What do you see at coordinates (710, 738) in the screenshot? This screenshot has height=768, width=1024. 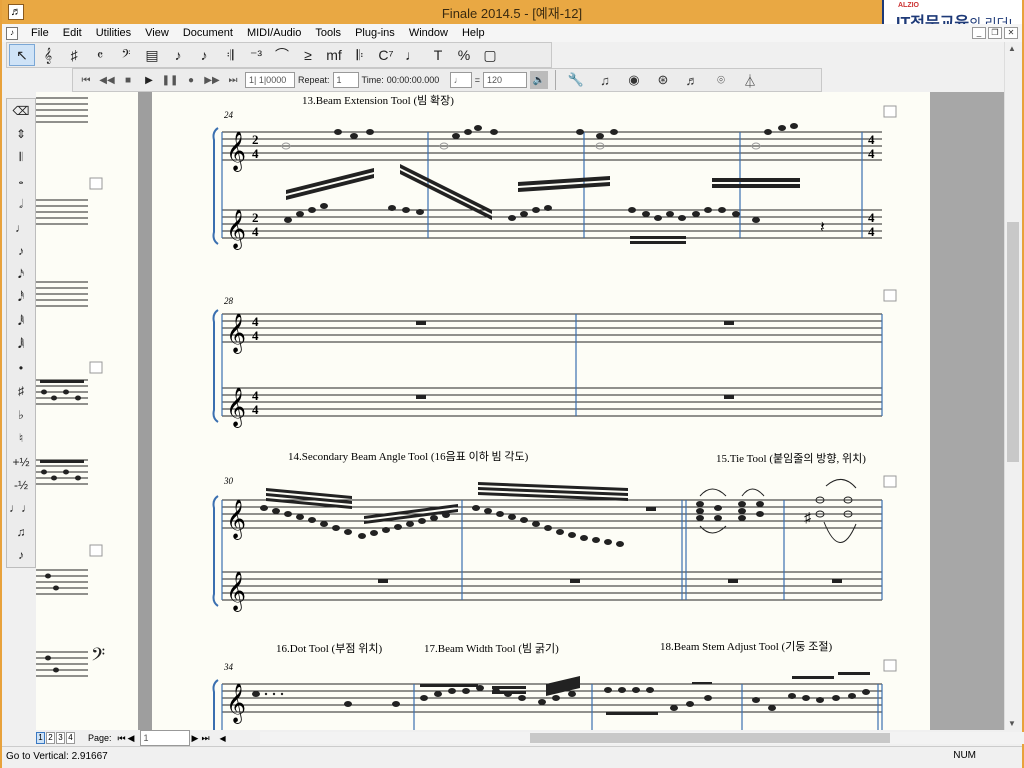 I see `horizontal-scroll-thumb` at bounding box center [710, 738].